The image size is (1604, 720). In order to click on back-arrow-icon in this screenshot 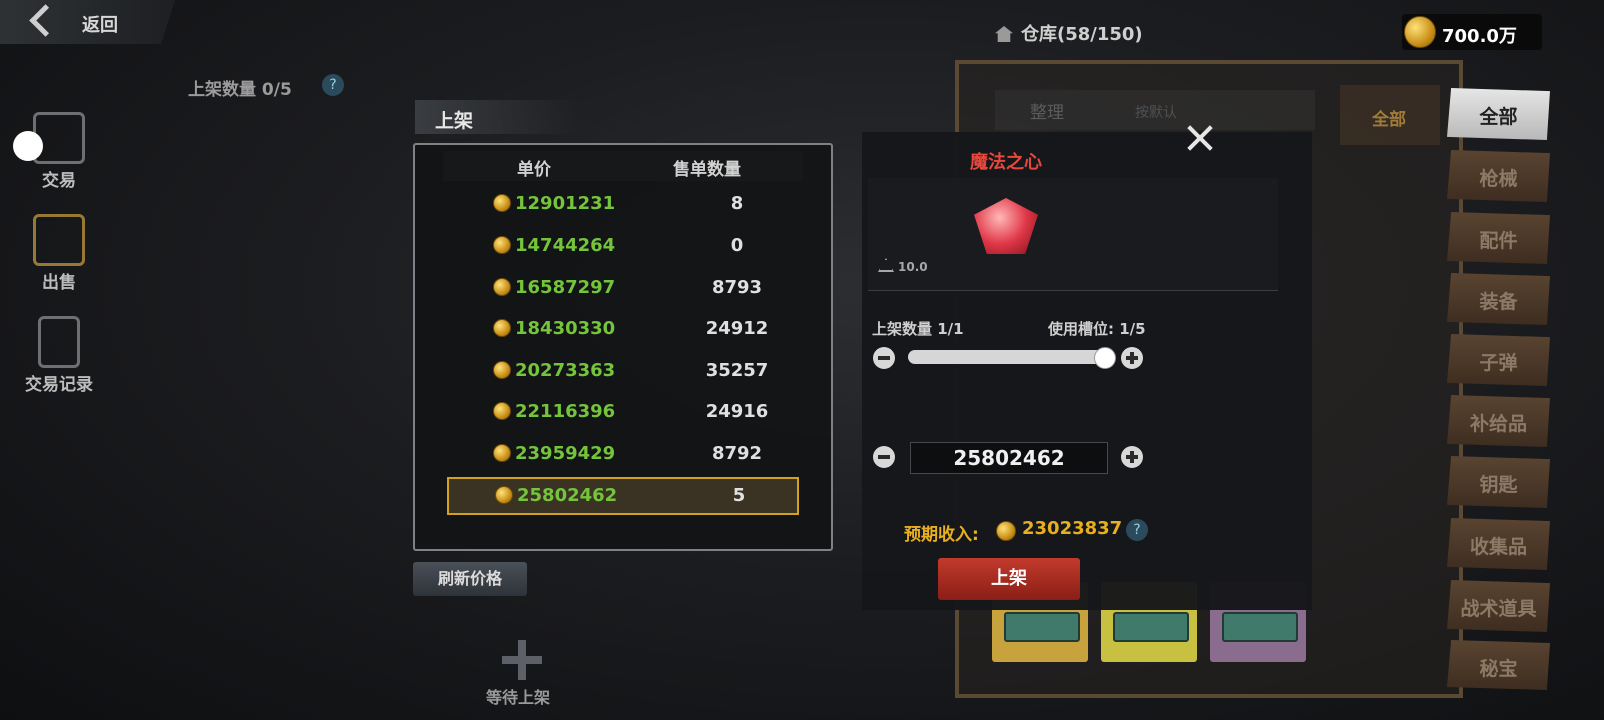, I will do `click(45, 20)`.